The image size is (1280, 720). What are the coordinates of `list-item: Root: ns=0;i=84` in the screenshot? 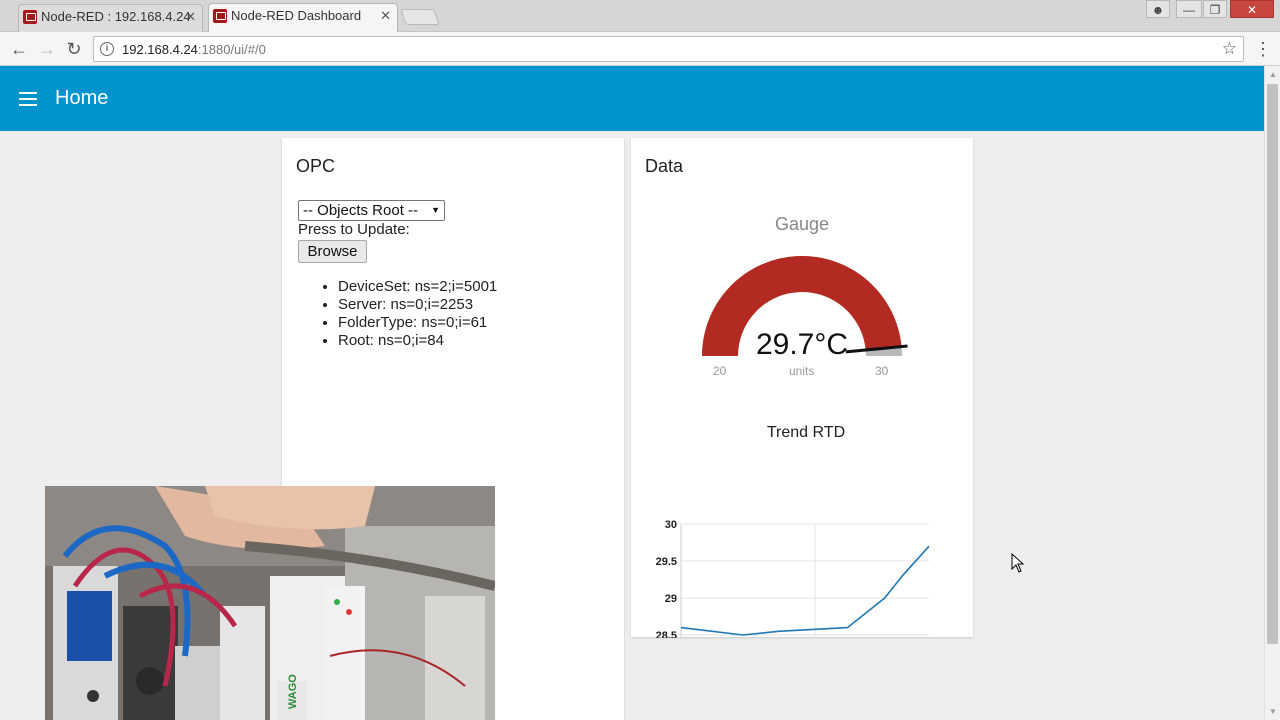 It's located at (417, 341).